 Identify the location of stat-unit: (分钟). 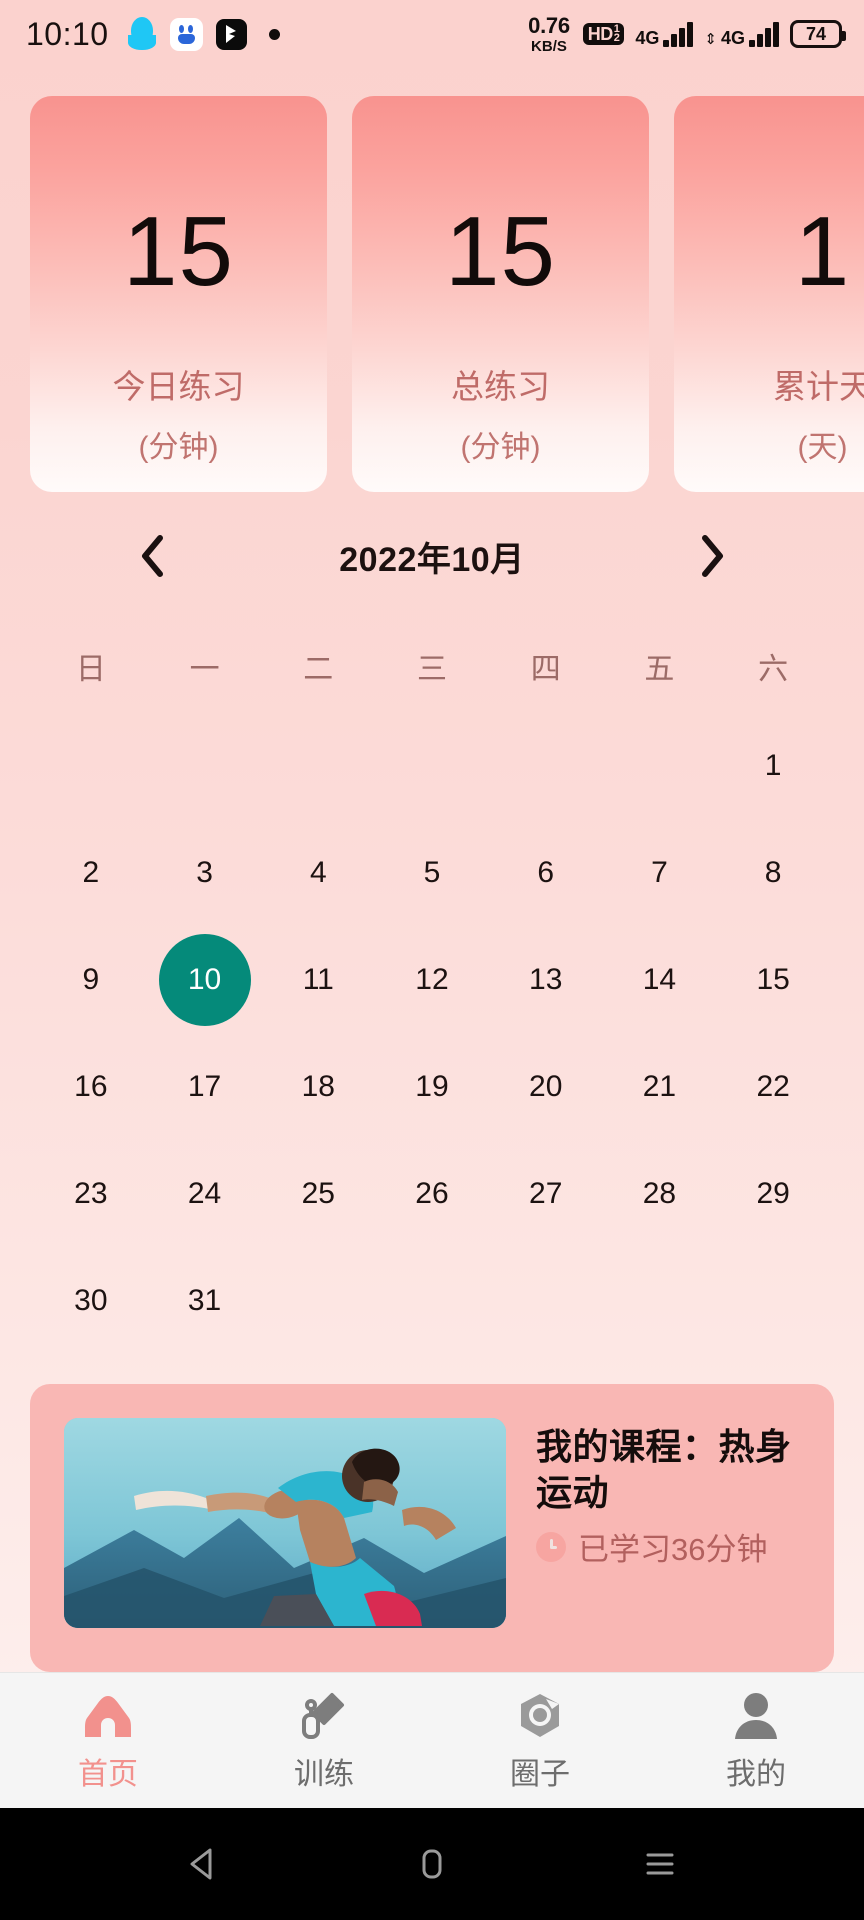
(500, 447).